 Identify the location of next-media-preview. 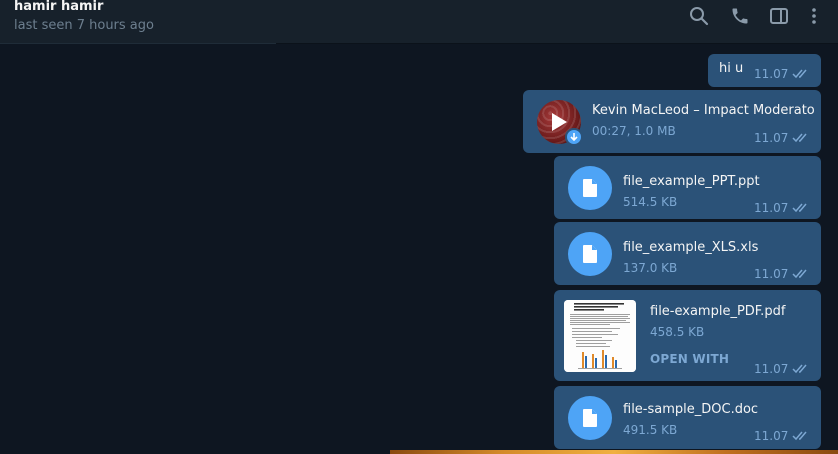
(614, 452).